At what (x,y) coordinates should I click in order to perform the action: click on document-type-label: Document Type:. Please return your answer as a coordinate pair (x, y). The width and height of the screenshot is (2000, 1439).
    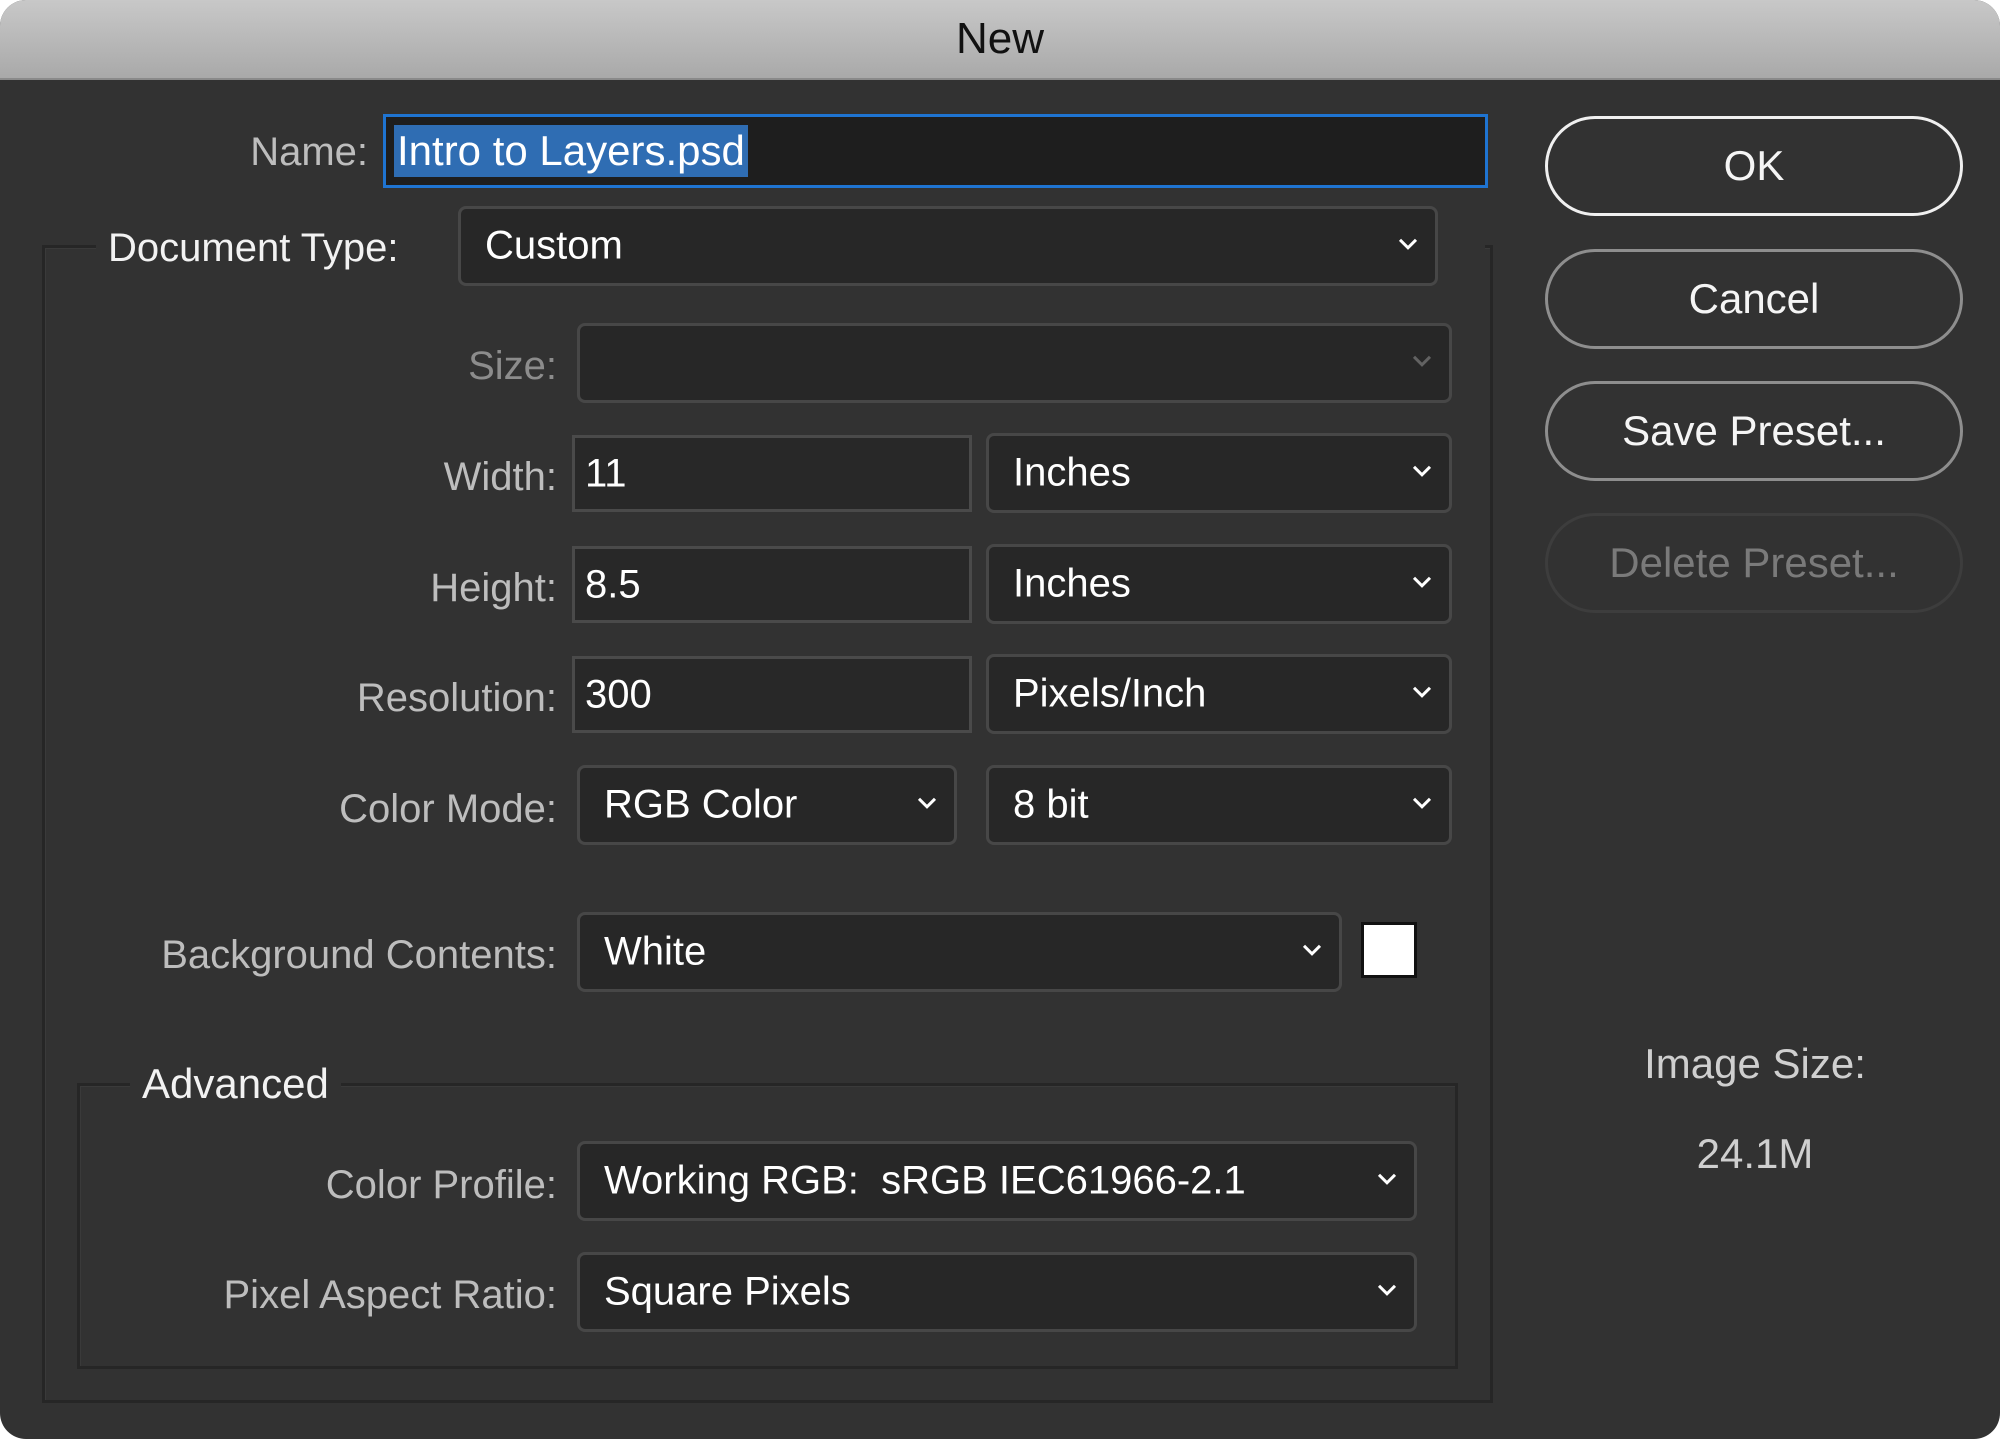
    Looking at the image, I should click on (253, 248).